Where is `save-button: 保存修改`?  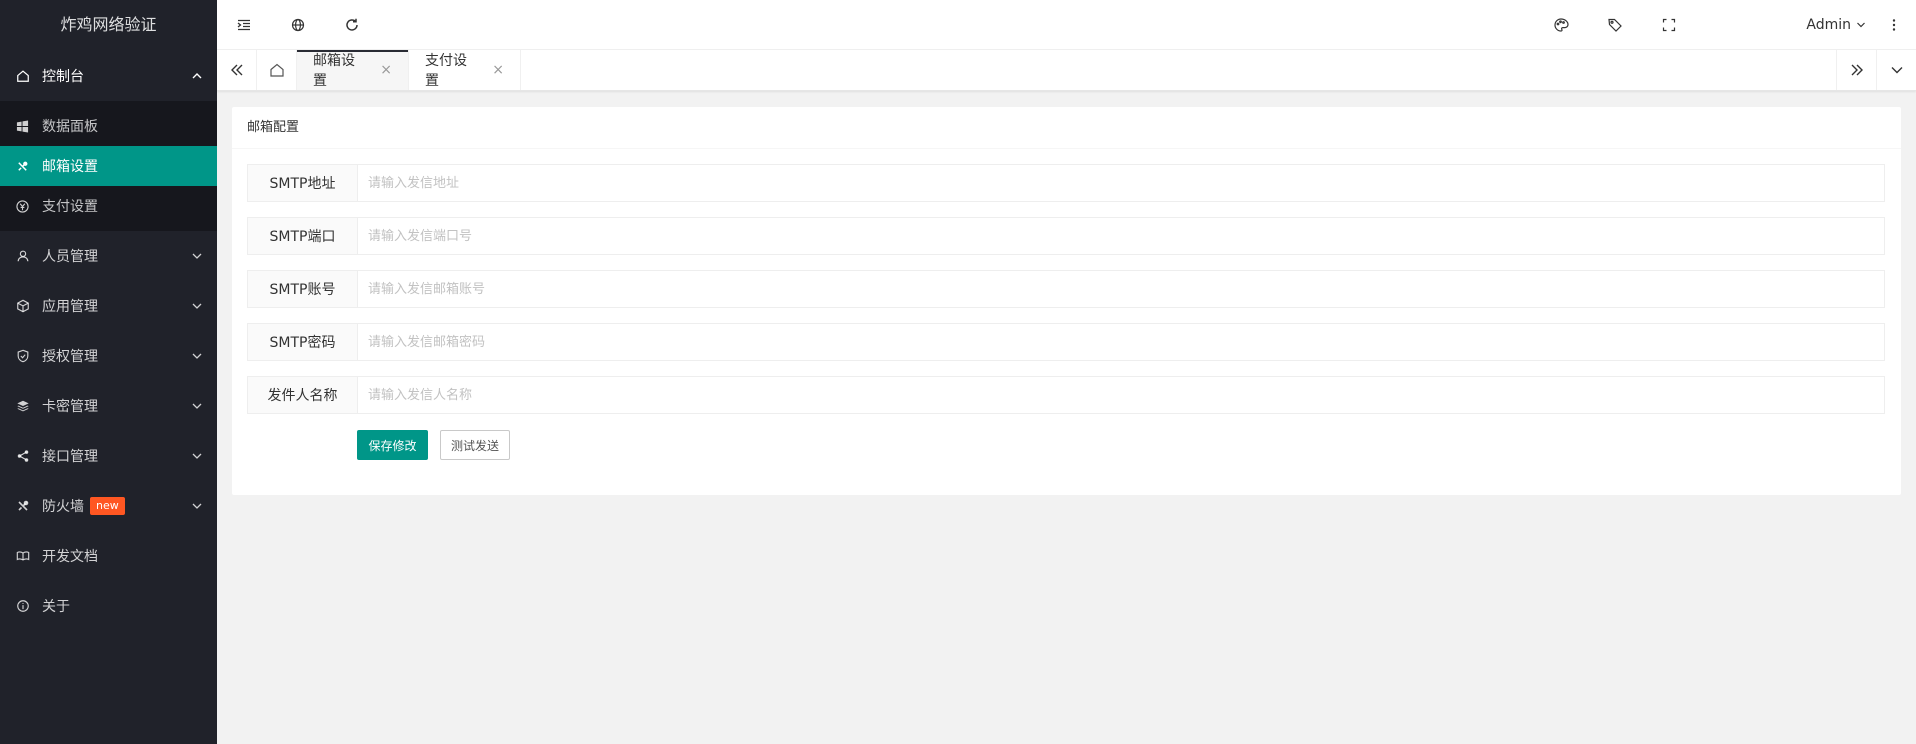 save-button: 保存修改 is located at coordinates (392, 445).